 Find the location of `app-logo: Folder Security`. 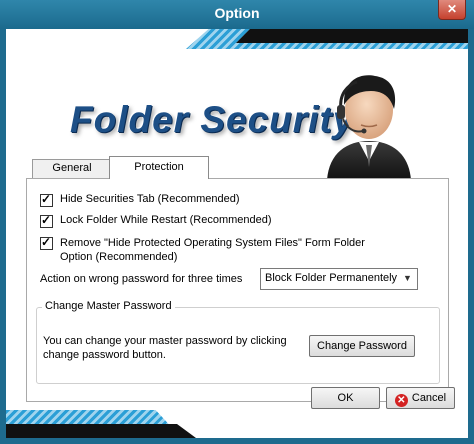

app-logo: Folder Security is located at coordinates (212, 119).